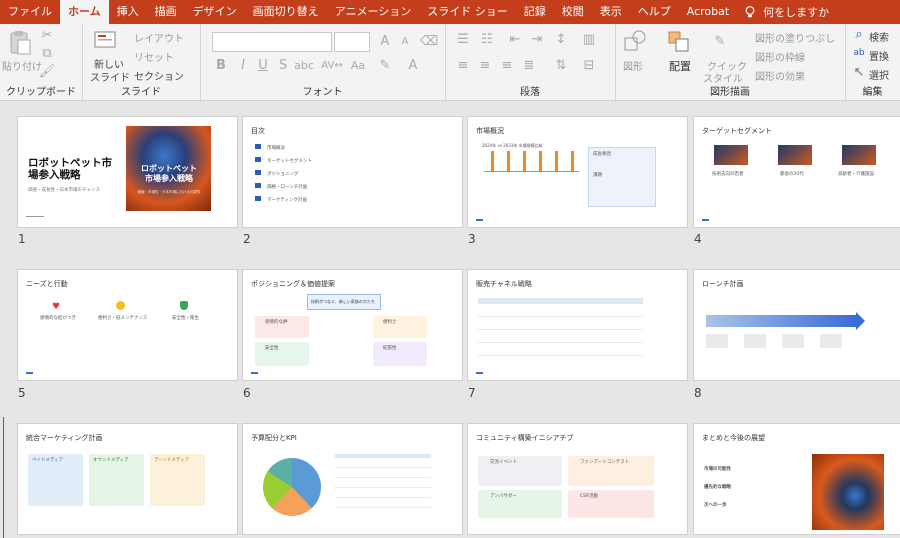 The width and height of the screenshot is (900, 538). What do you see at coordinates (358, 65) in the screenshot?
I see `change-case-button: Aa` at bounding box center [358, 65].